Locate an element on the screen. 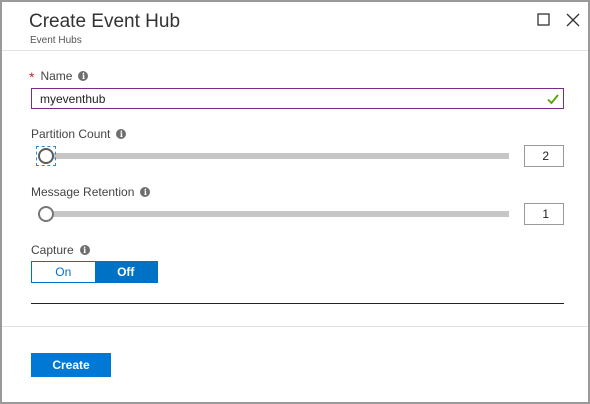  create-button: Create is located at coordinates (71, 365).